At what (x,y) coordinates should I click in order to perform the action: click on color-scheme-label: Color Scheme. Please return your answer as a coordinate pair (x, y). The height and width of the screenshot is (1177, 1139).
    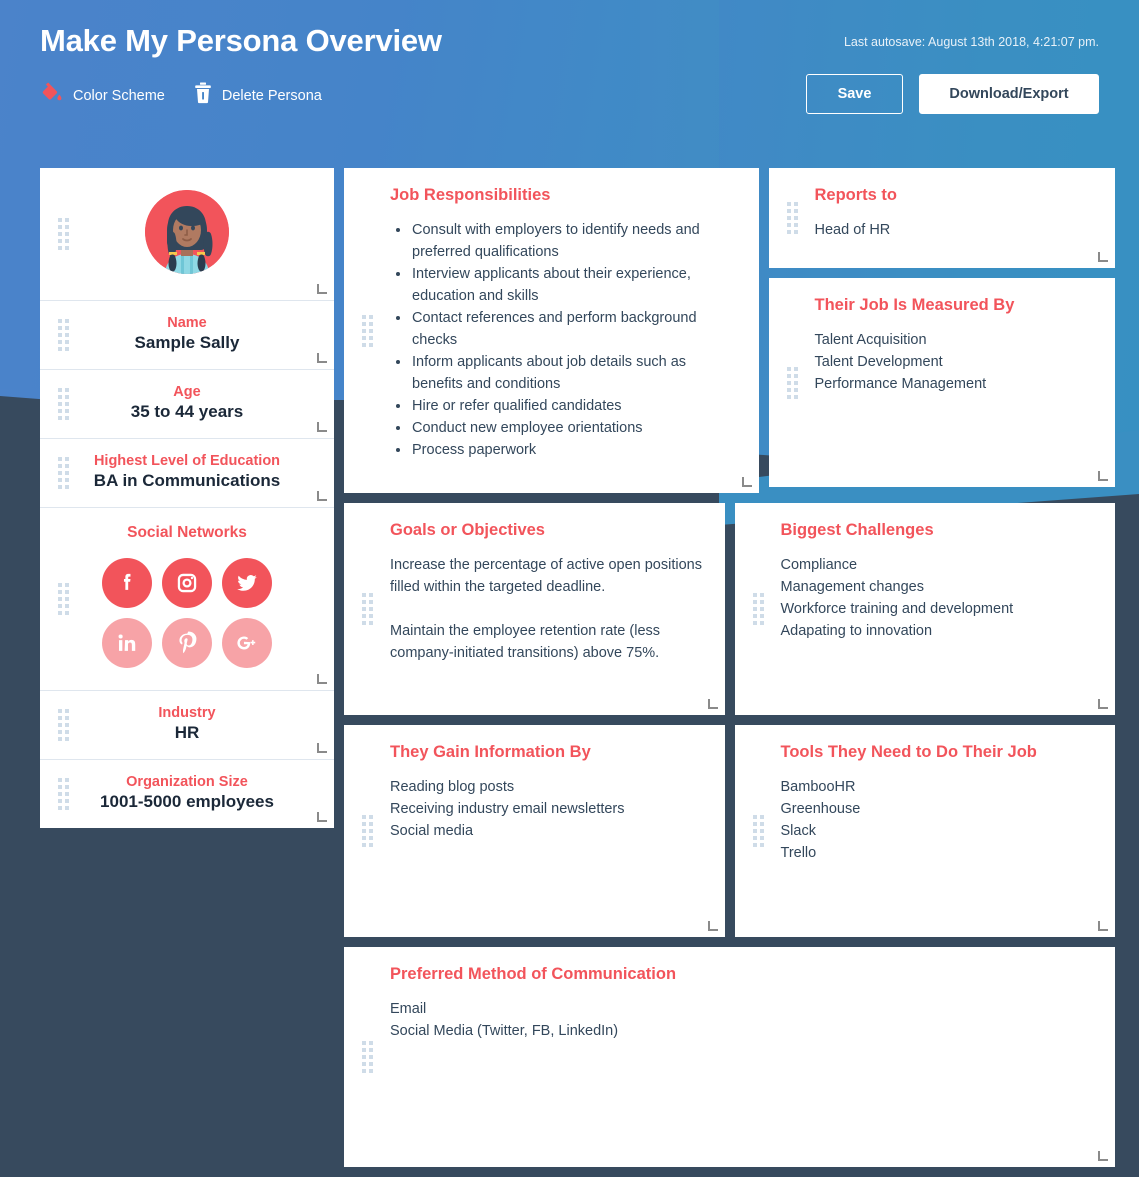
    Looking at the image, I should click on (119, 95).